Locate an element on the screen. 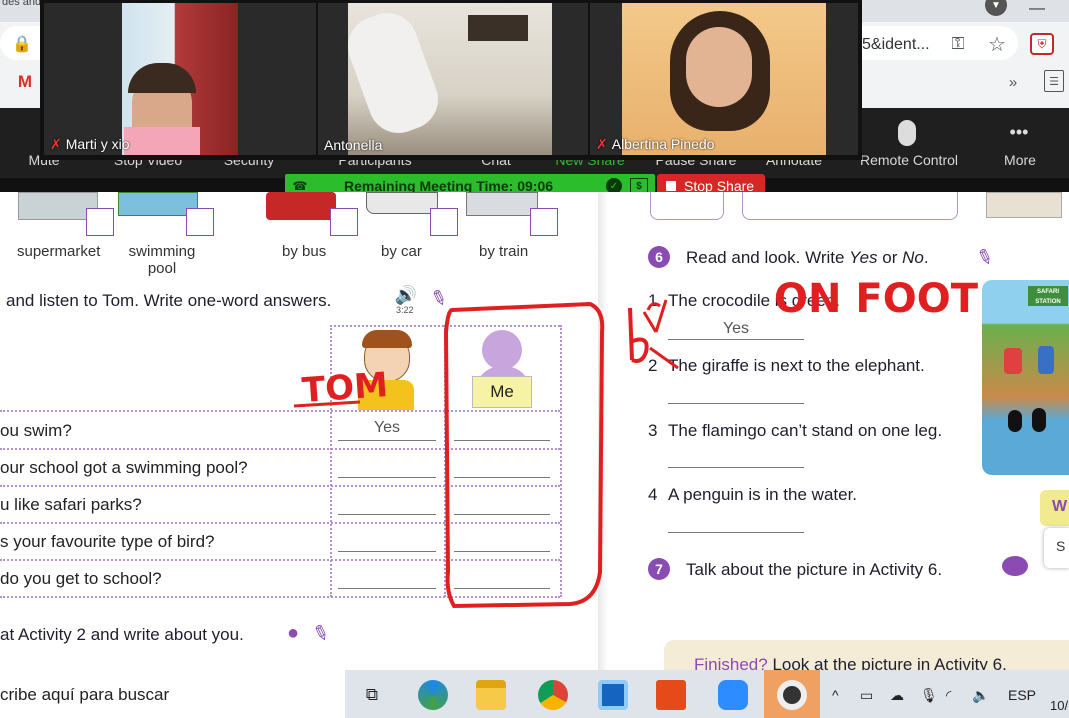 The width and height of the screenshot is (1069, 718). video-tile-1: ✗ Marti y xio is located at coordinates (180, 79).